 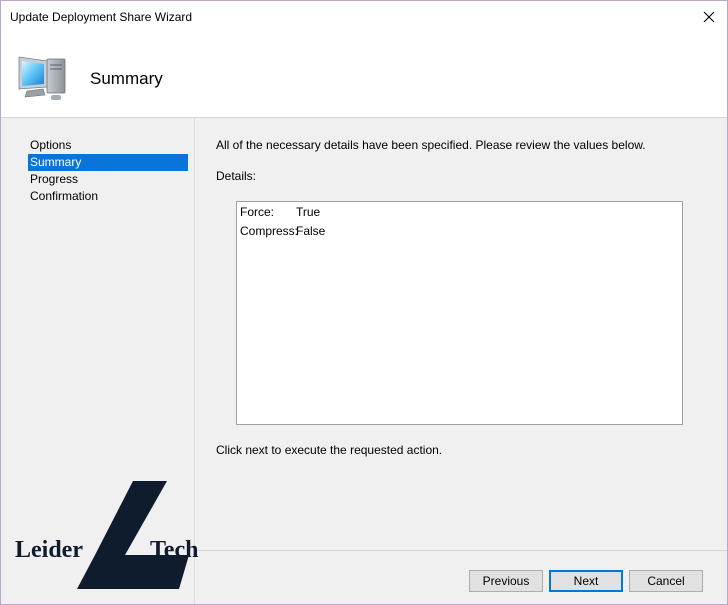 I want to click on leidertech-logo: Leider Tech, so click(x=106, y=535).